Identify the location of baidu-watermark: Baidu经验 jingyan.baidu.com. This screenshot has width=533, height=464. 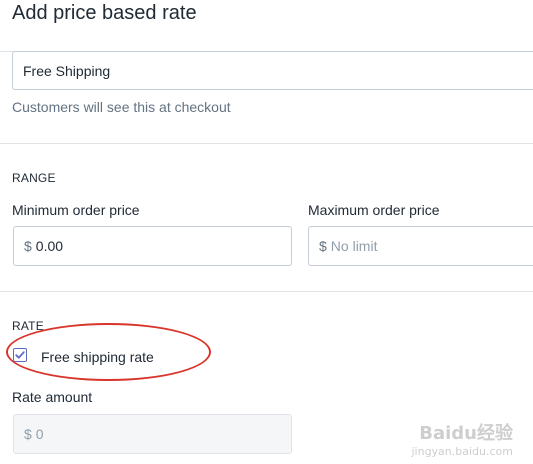
(462, 438).